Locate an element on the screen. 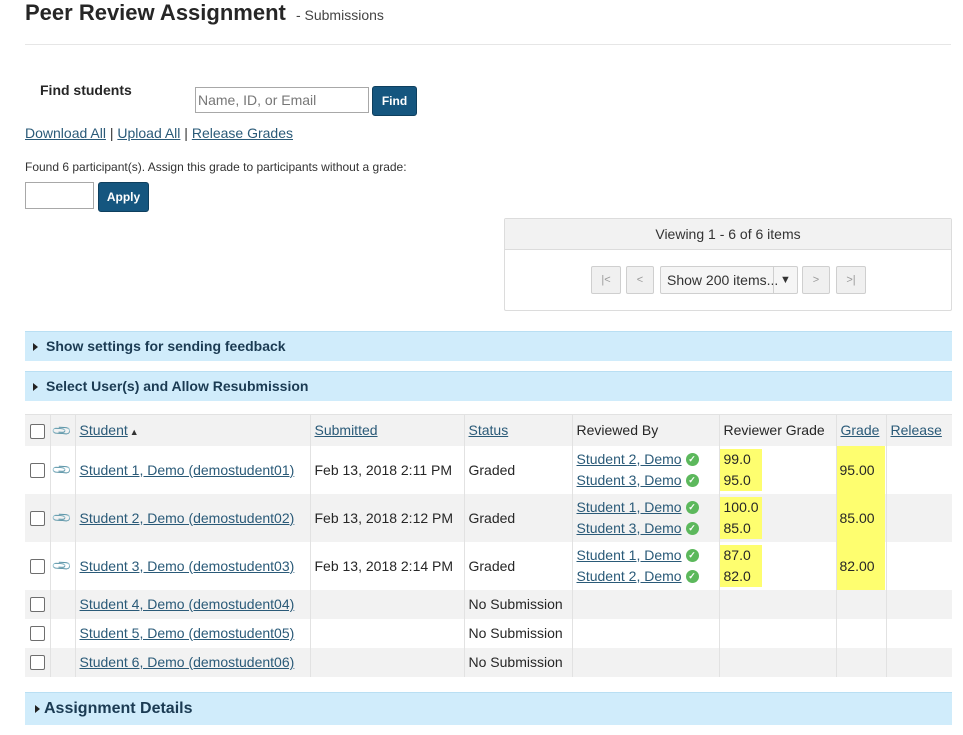  grade-column-header: Grade is located at coordinates (860, 430).